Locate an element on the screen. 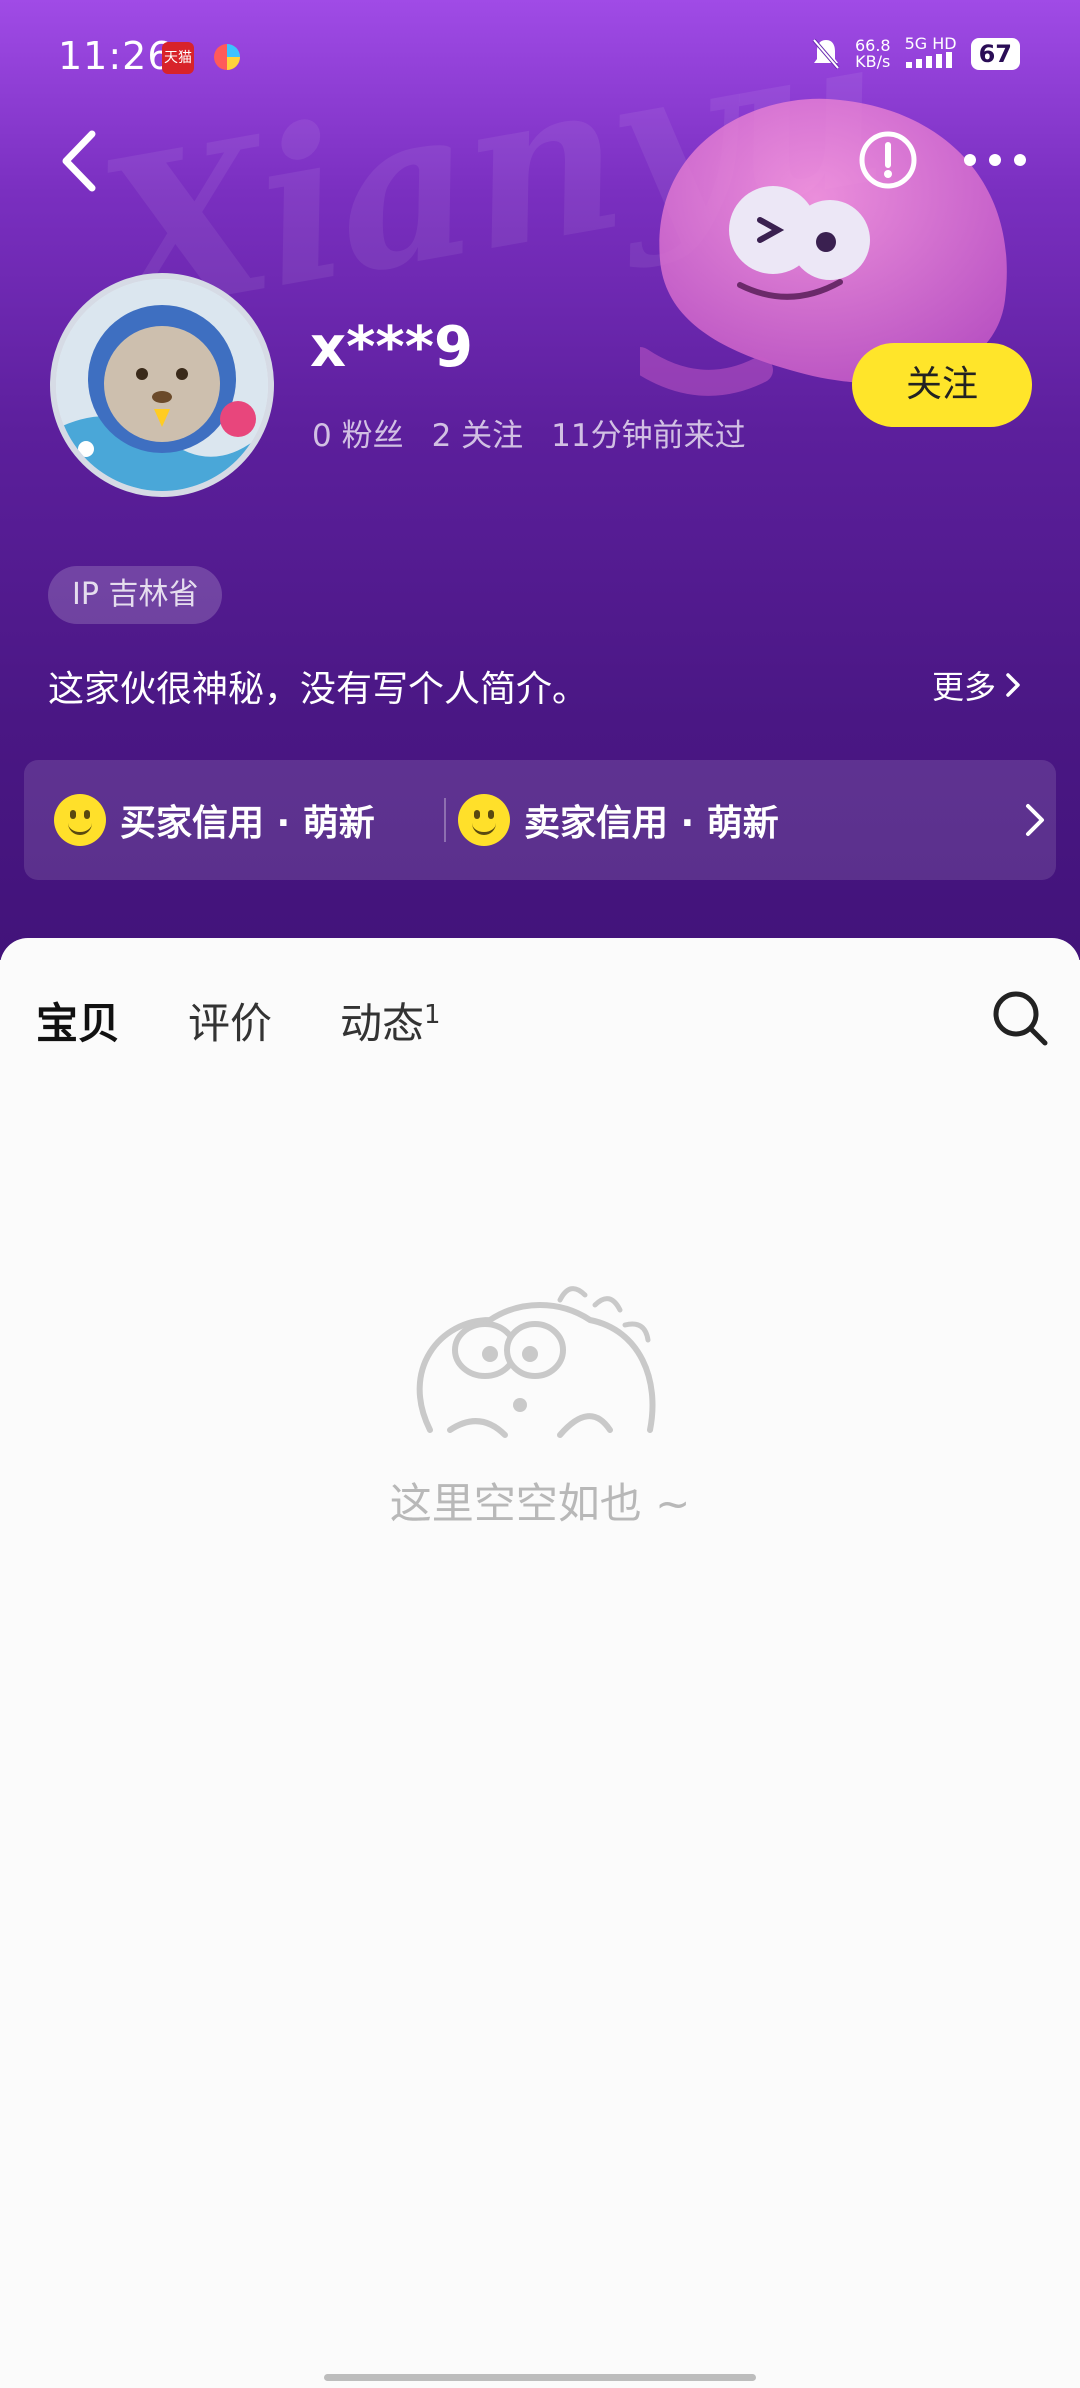  more-label: 更多 is located at coordinates (963, 687).